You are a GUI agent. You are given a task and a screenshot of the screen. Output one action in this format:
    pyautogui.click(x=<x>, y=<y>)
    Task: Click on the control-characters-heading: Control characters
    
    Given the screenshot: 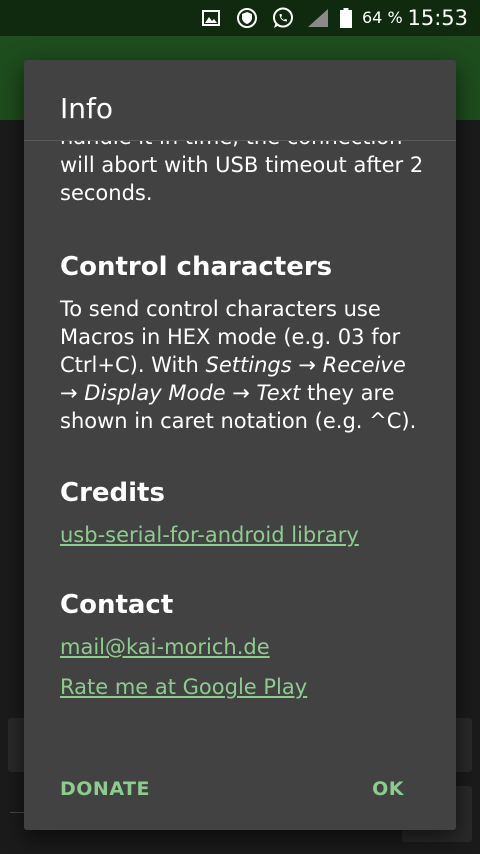 What is the action you would take?
    pyautogui.click(x=196, y=267)
    